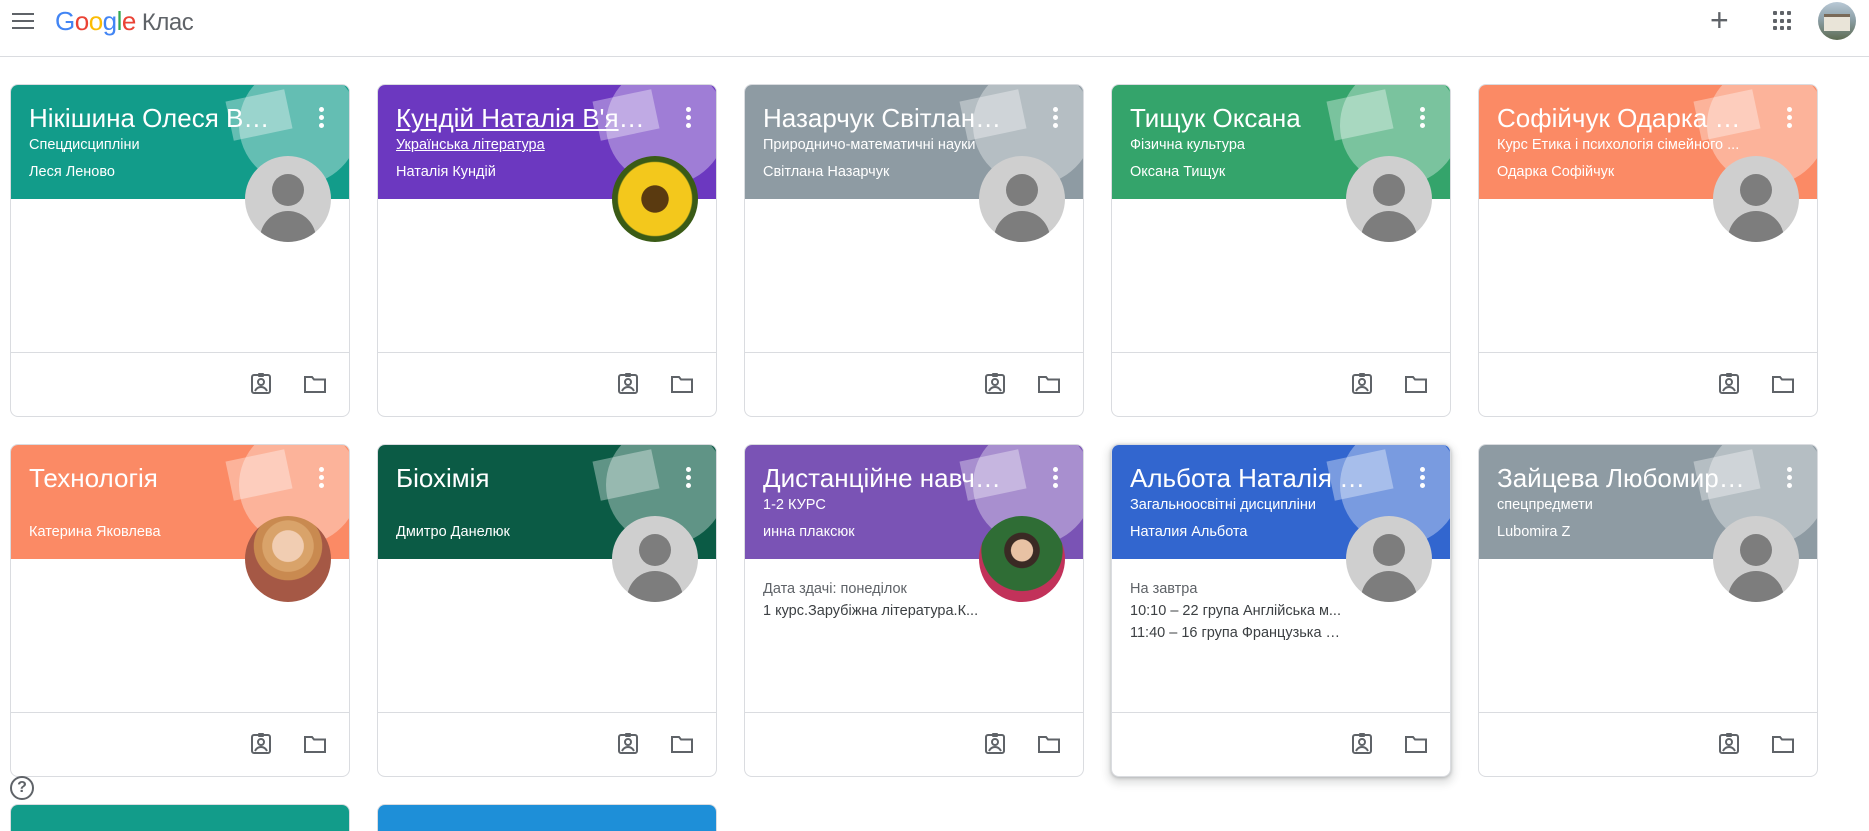  Describe the element at coordinates (1837, 21) in the screenshot. I see `account-avatar` at that location.